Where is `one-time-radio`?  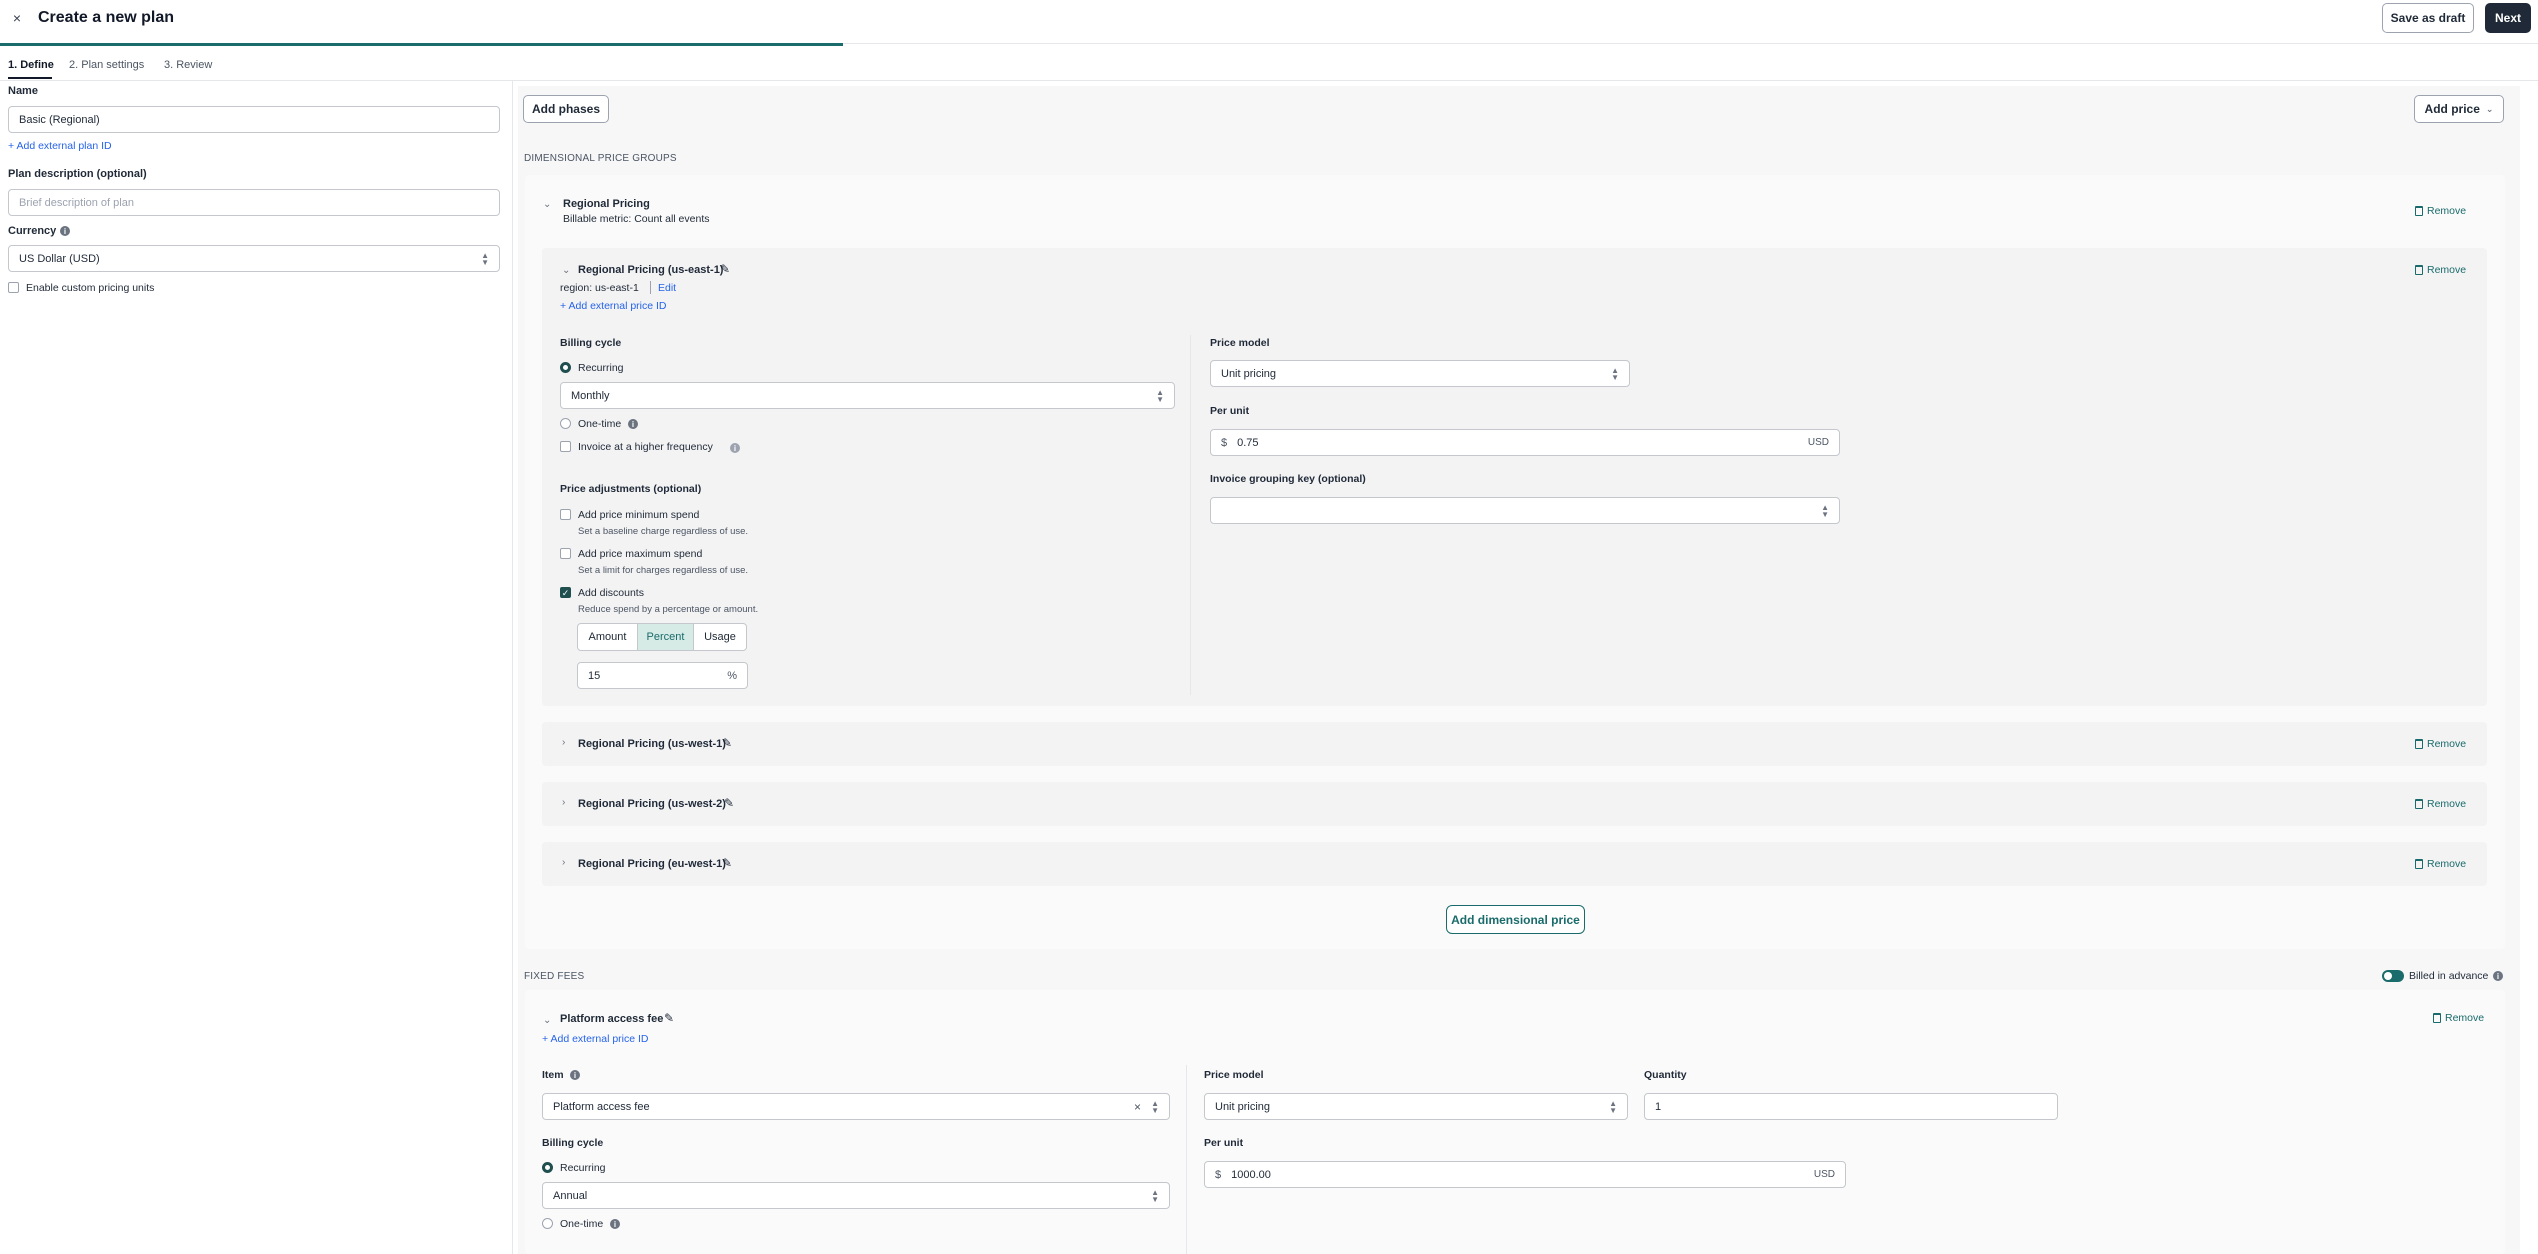
one-time-radio is located at coordinates (565, 423).